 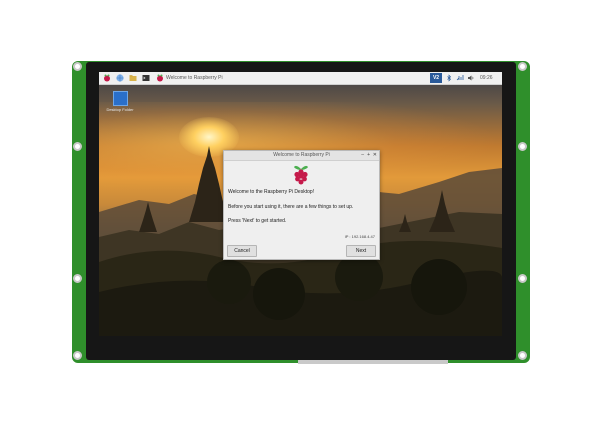 I want to click on dialog-title: Welcome to Raspberry Pi, so click(x=301, y=155).